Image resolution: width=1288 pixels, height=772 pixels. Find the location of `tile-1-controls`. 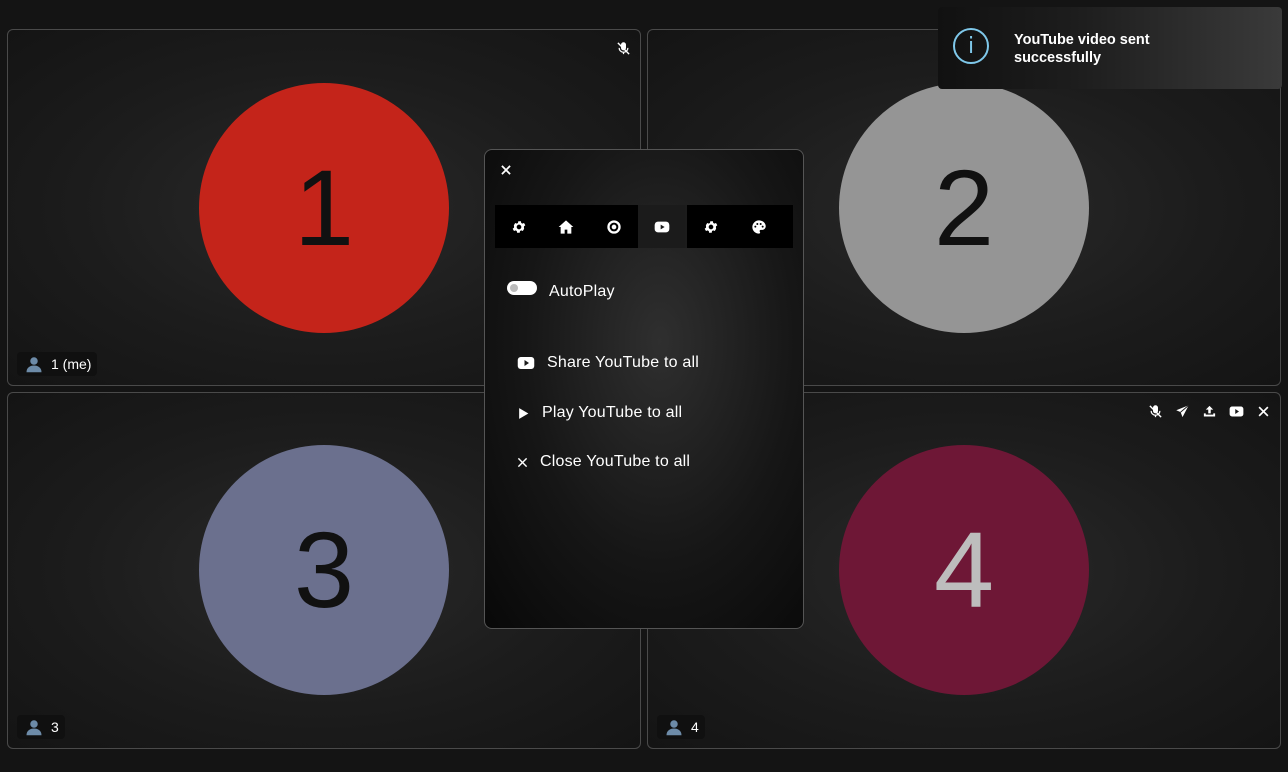

tile-1-controls is located at coordinates (623, 48).